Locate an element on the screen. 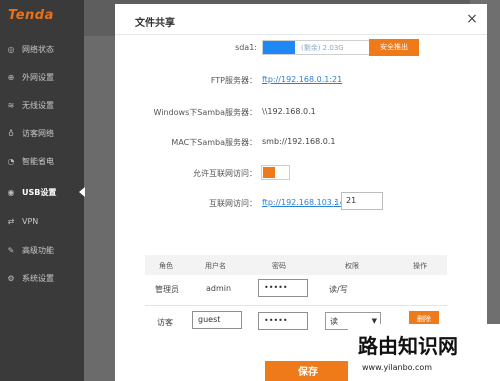  watermark-title: 路由知识网 is located at coordinates (408, 346).